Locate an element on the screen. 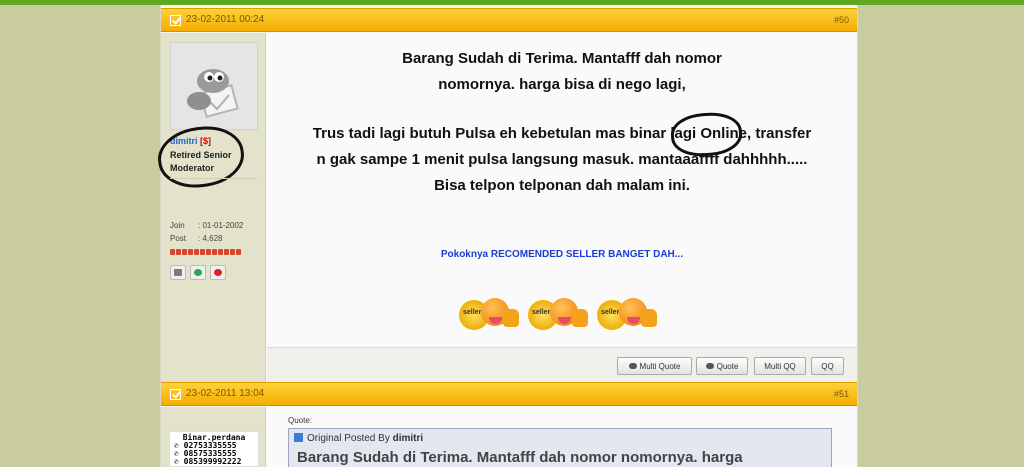 Image resolution: width=1024 pixels, height=467 pixels. quote-header: Original Posted By dimitri is located at coordinates (358, 438).